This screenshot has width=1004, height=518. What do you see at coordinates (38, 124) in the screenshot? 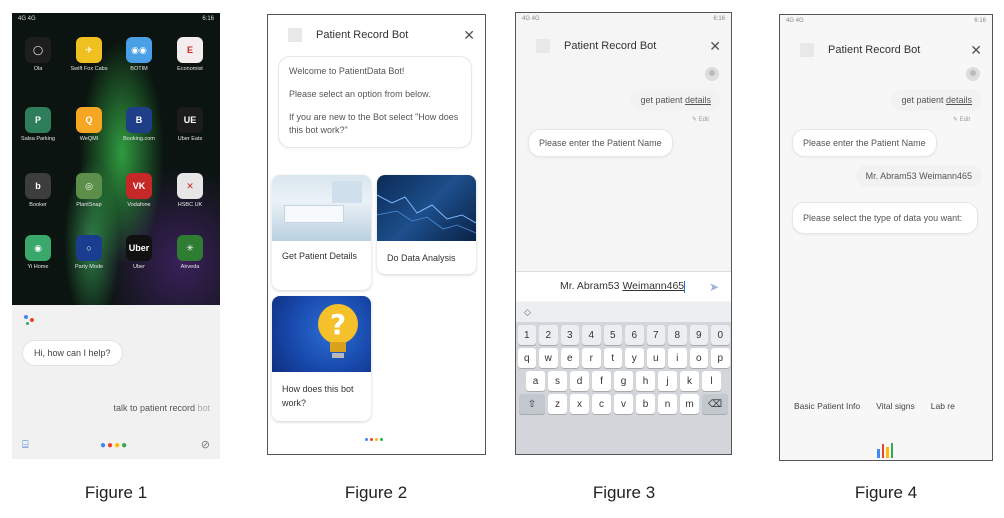
I see `app-parking: P Salsa Parking` at bounding box center [38, 124].